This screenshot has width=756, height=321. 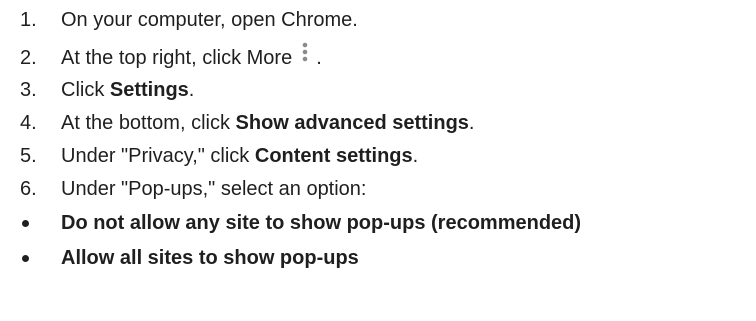 I want to click on step-number: 5., so click(x=28, y=156).